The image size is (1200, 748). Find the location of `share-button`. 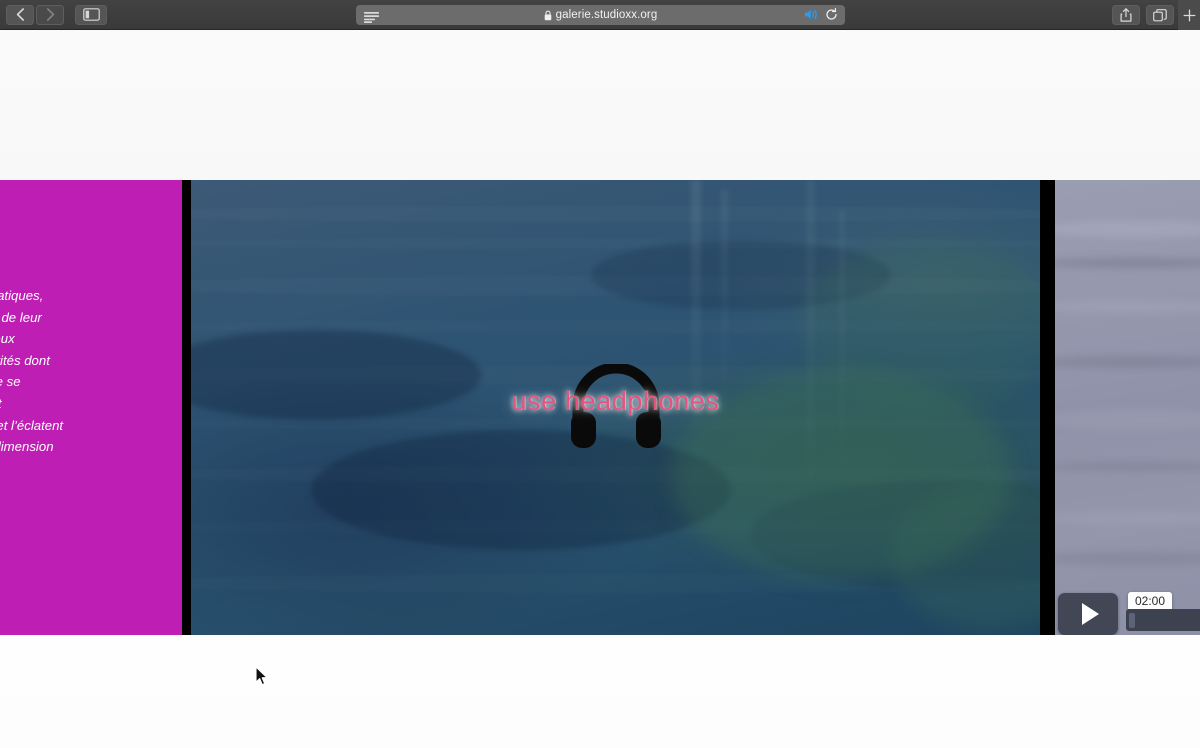

share-button is located at coordinates (1126, 15).